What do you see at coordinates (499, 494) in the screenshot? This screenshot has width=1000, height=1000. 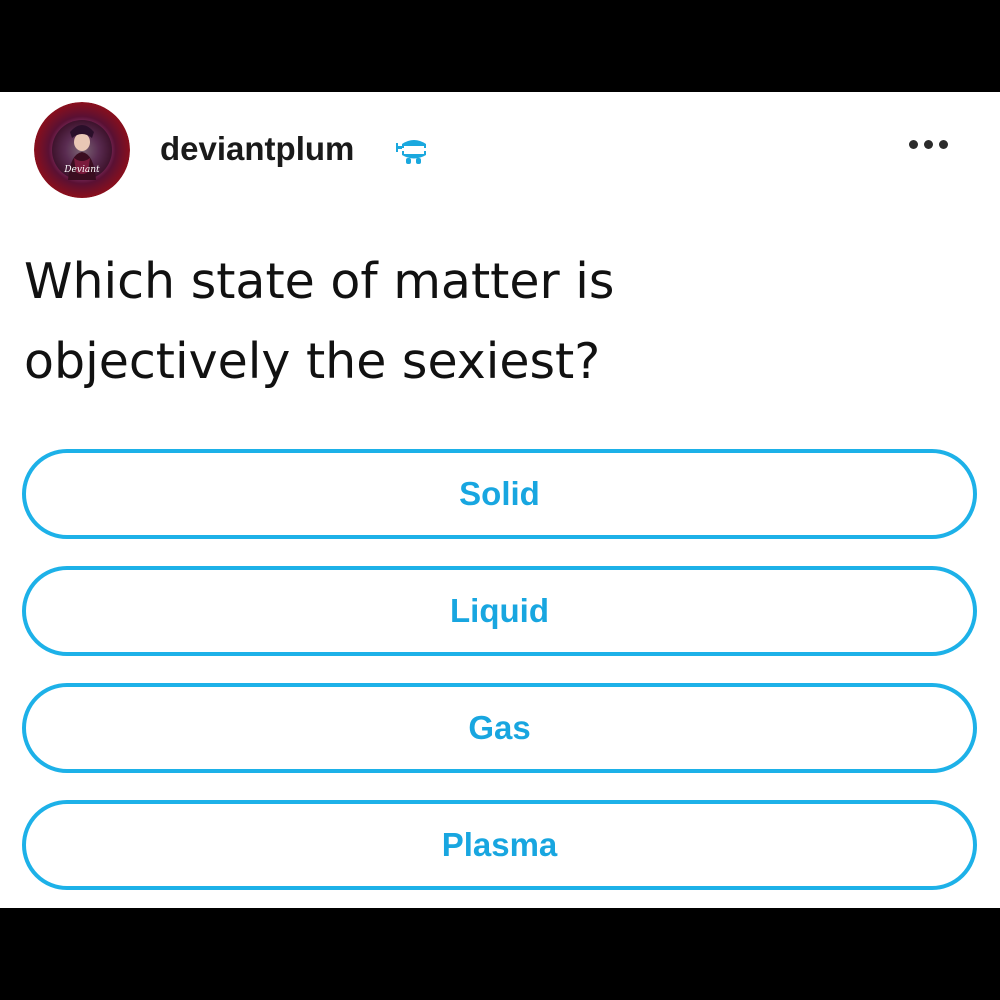 I see `poll-option-solid: Solid` at bounding box center [499, 494].